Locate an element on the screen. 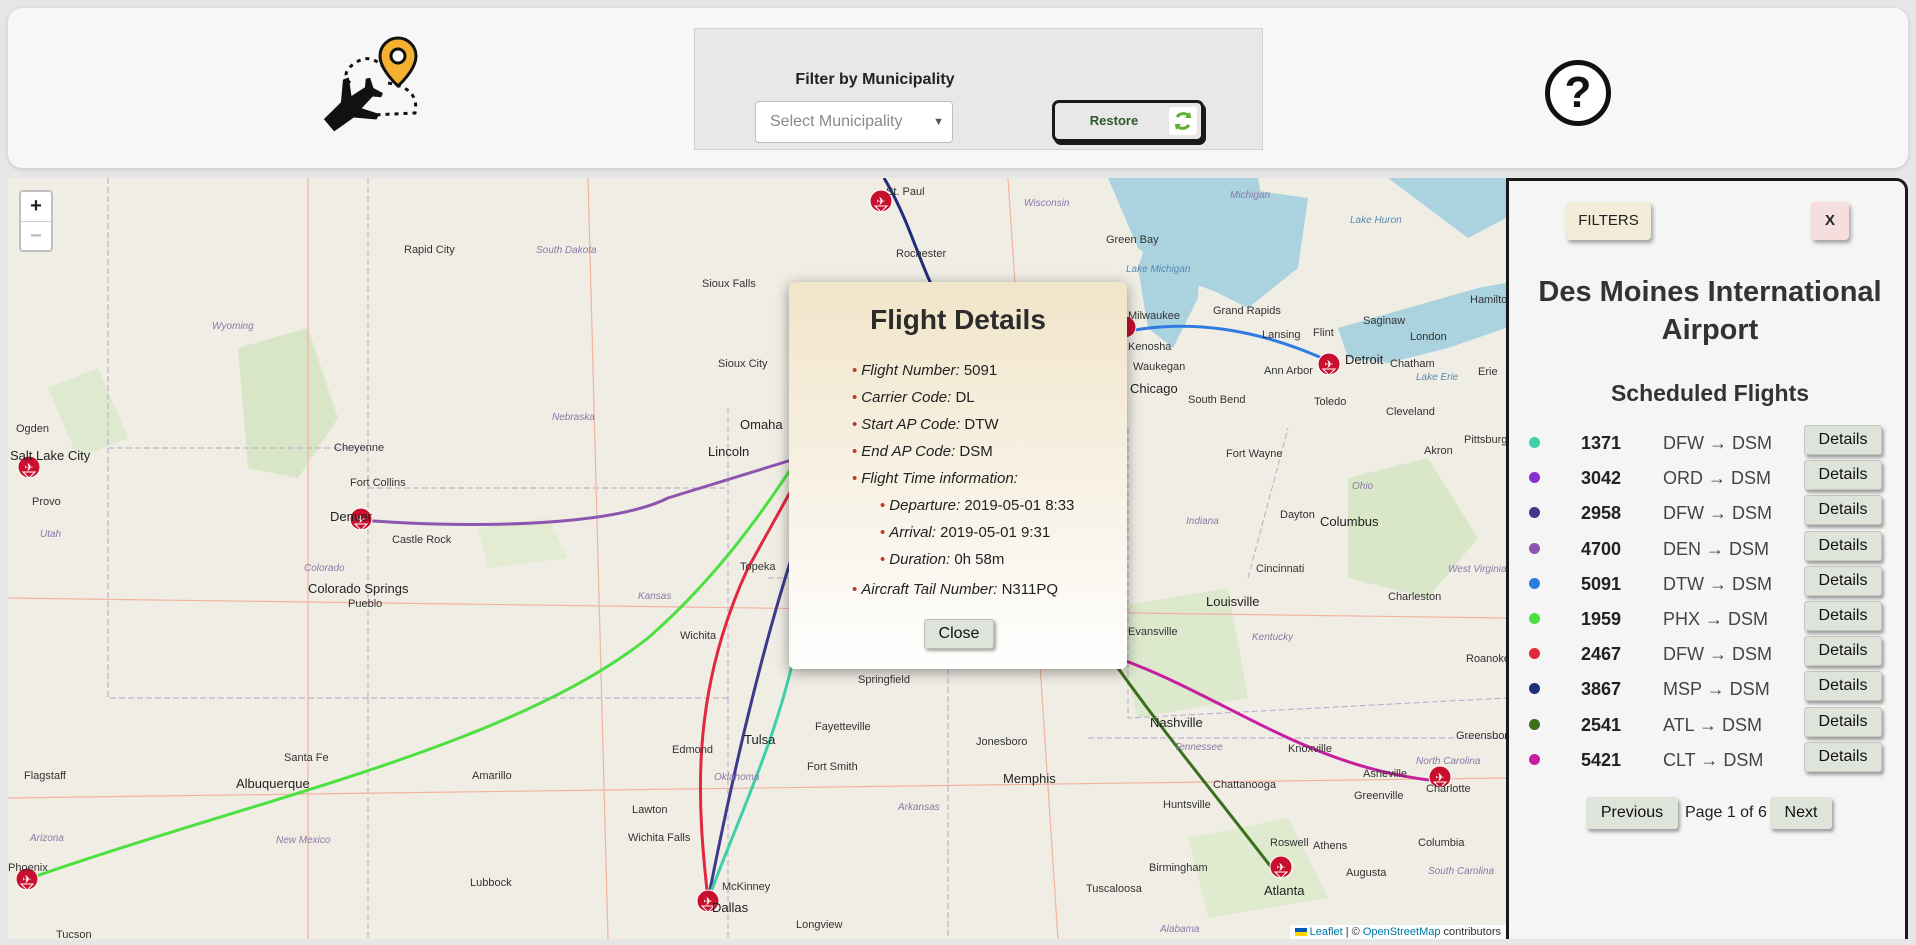 Image resolution: width=1916 pixels, height=945 pixels. city-label: Roanoke is located at coordinates (1486, 659).